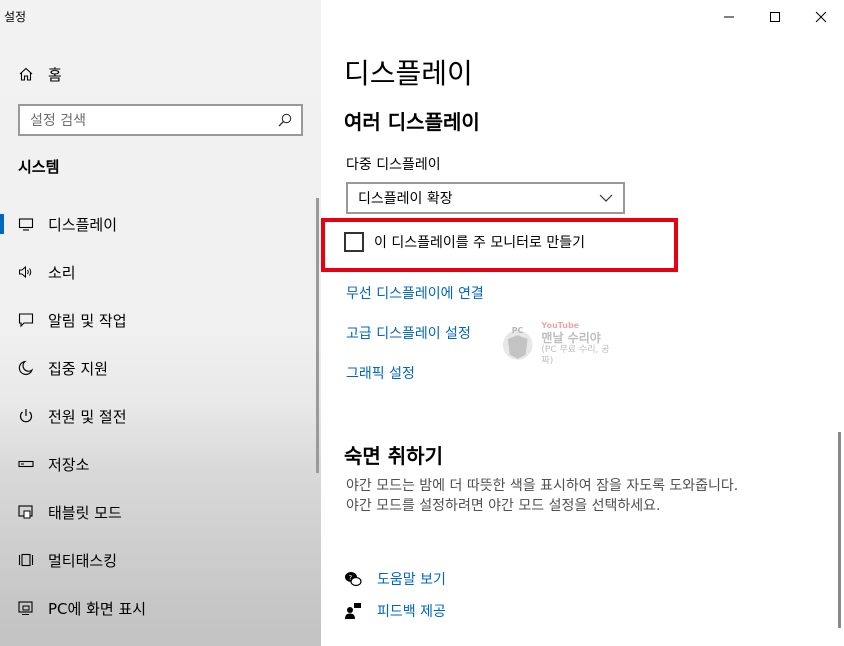 This screenshot has height=646, width=844. Describe the element at coordinates (160, 272) in the screenshot. I see `sidebar-item-sound: 소리` at that location.